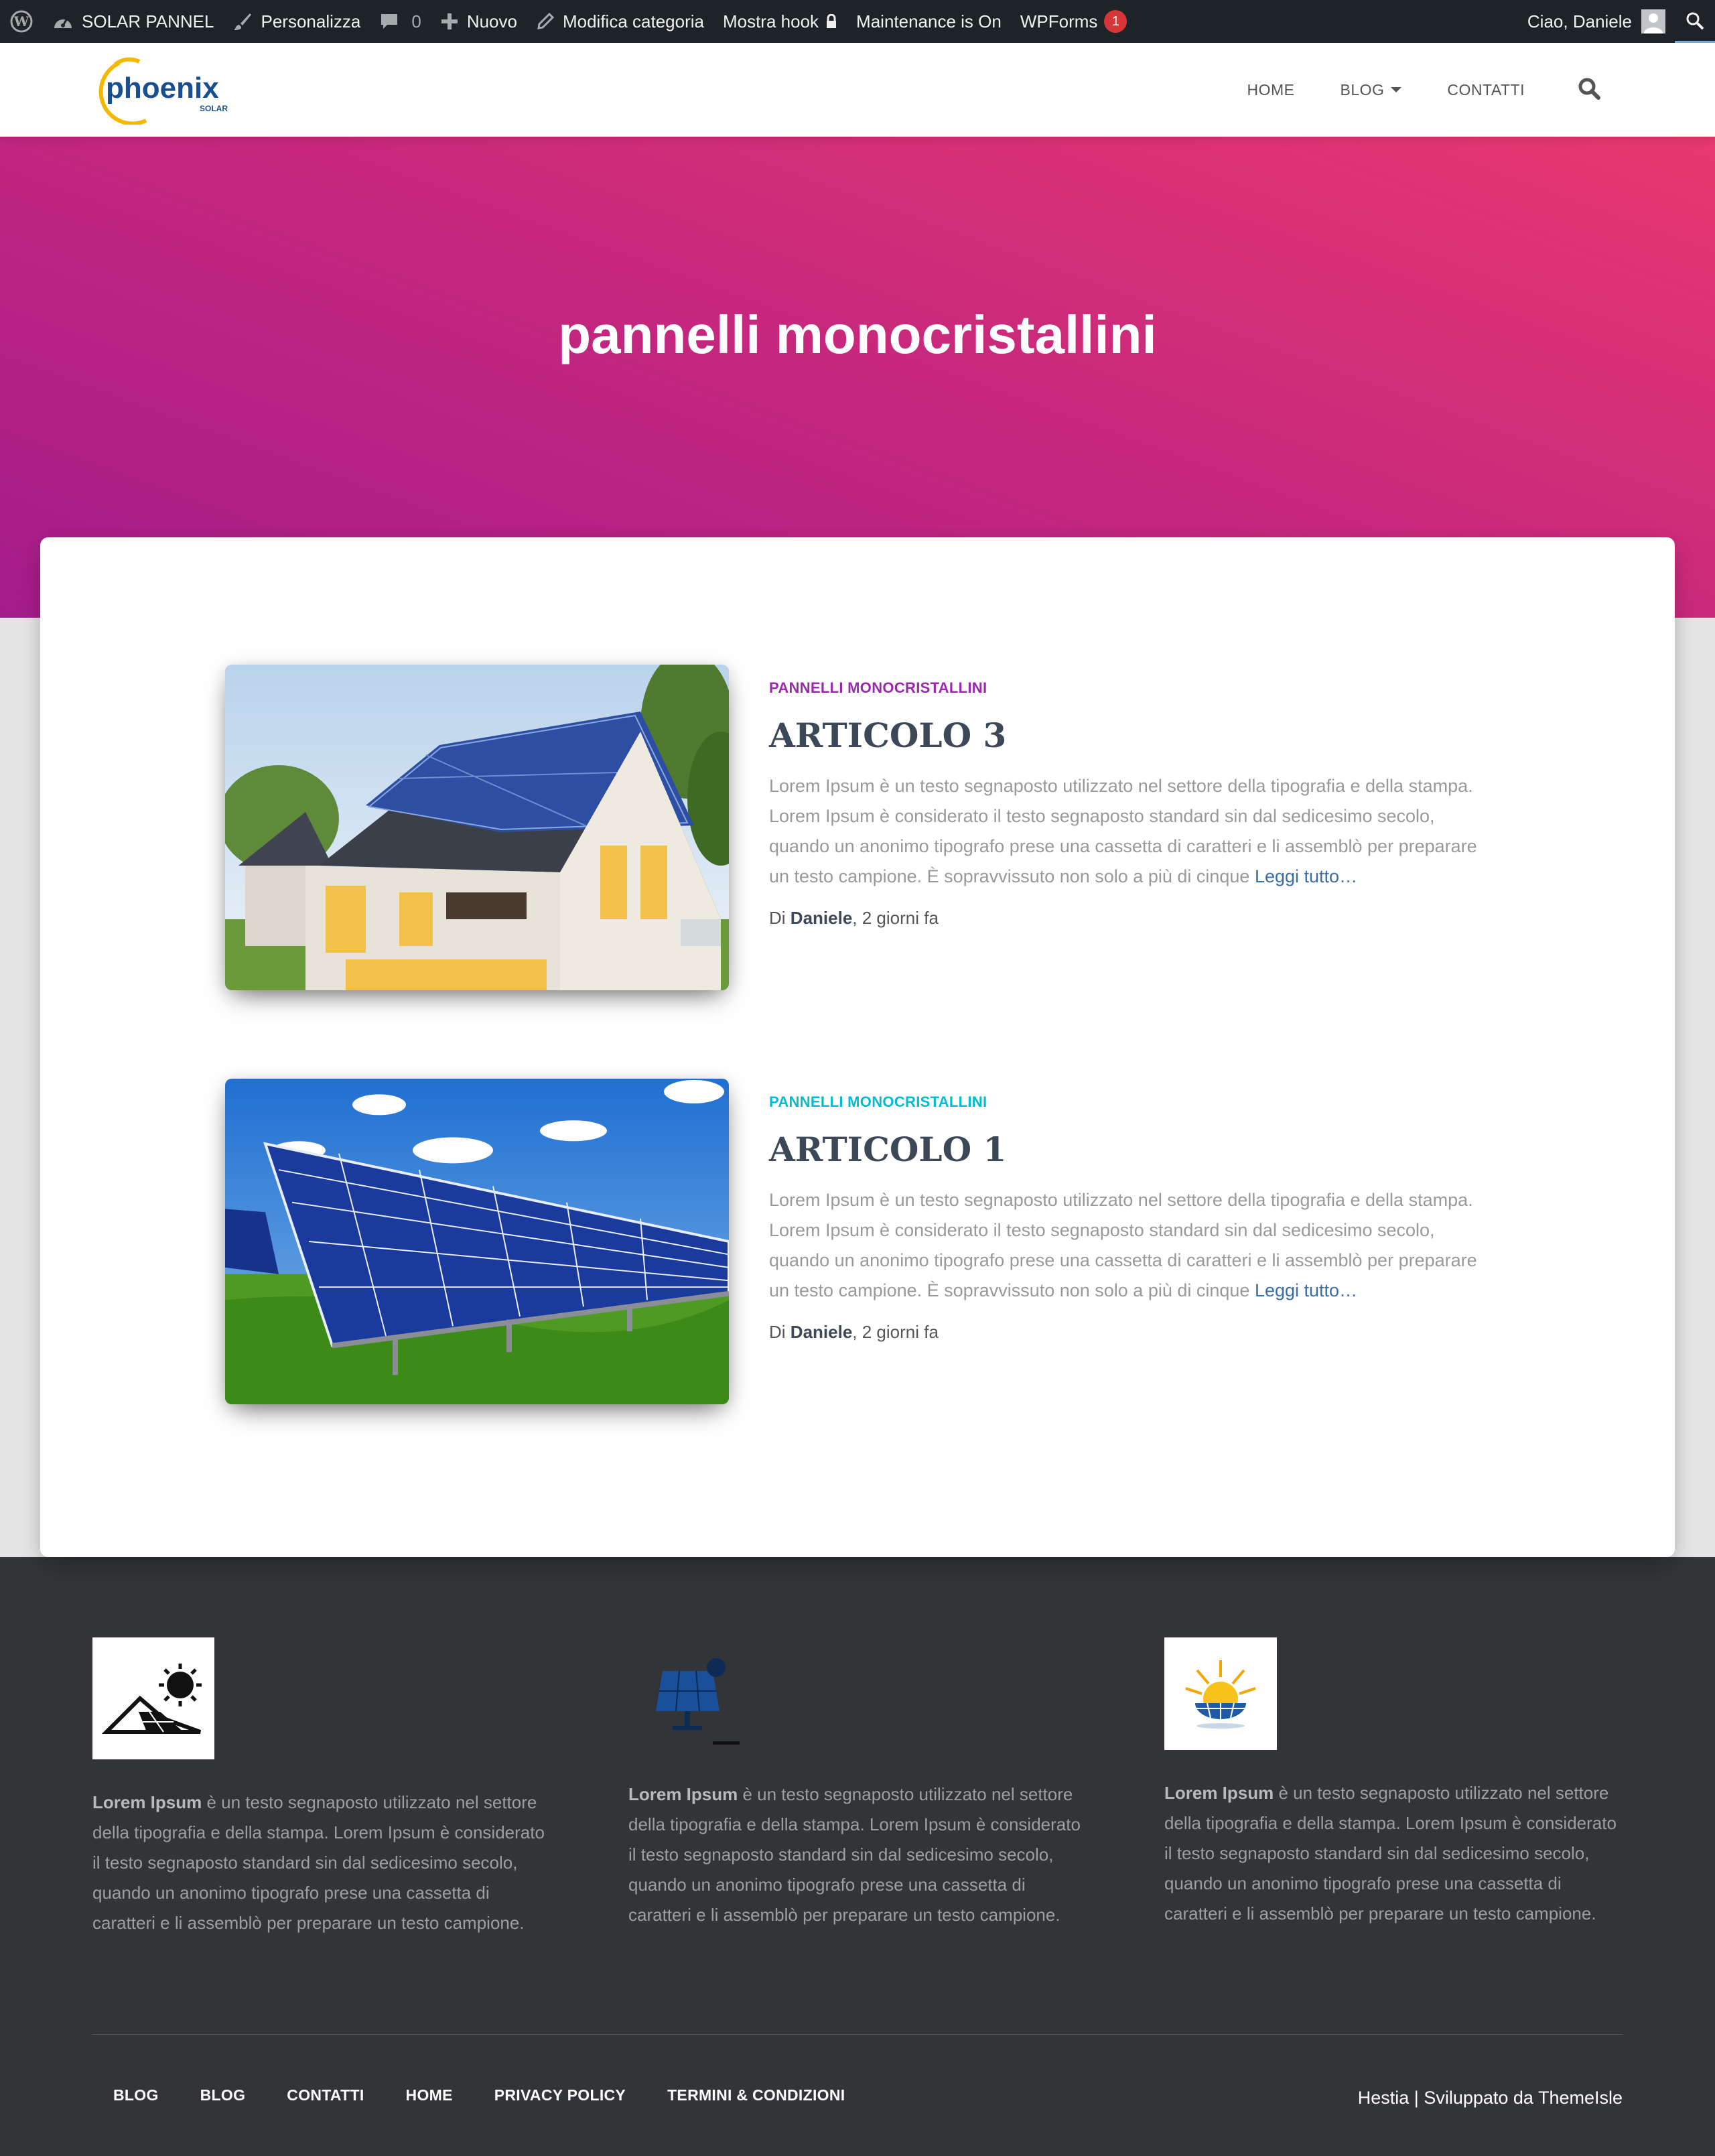 The image size is (1715, 2156). Describe the element at coordinates (214, 109) in the screenshot. I see `logo-subtitle: SOLAR` at that location.